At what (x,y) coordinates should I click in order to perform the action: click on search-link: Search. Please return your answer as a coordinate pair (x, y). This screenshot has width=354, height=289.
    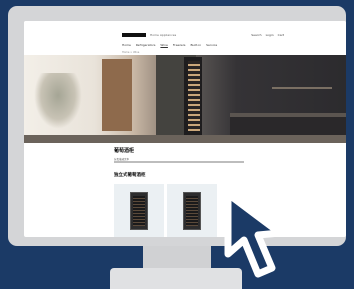
    Looking at the image, I should click on (256, 35).